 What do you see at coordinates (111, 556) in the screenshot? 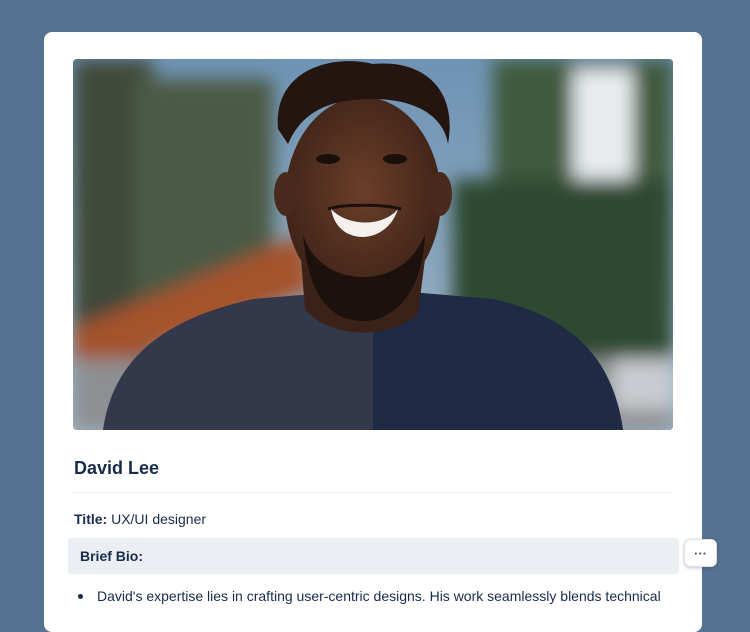
I see `bio-heading: Brief Bio:` at bounding box center [111, 556].